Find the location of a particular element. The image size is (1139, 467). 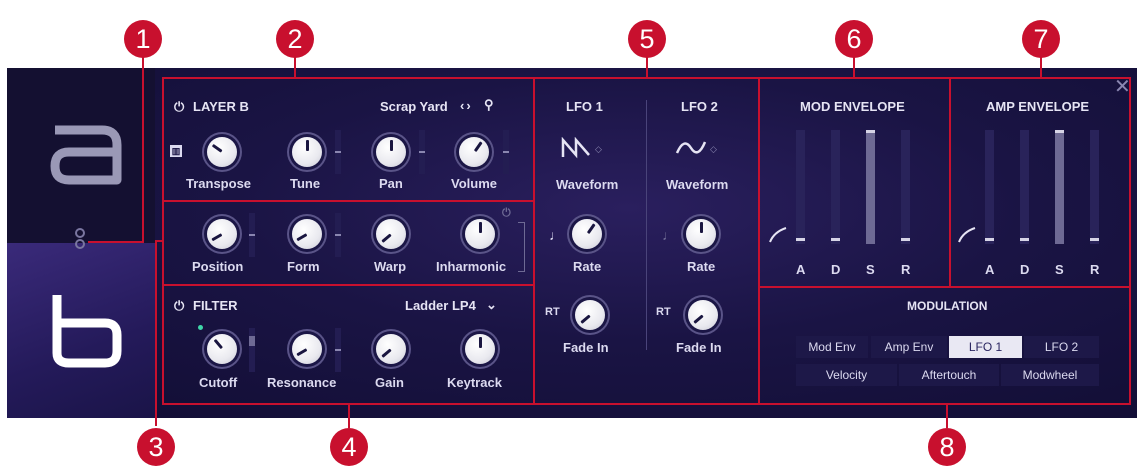

amp-env-sustain-slider is located at coordinates (1059, 187).